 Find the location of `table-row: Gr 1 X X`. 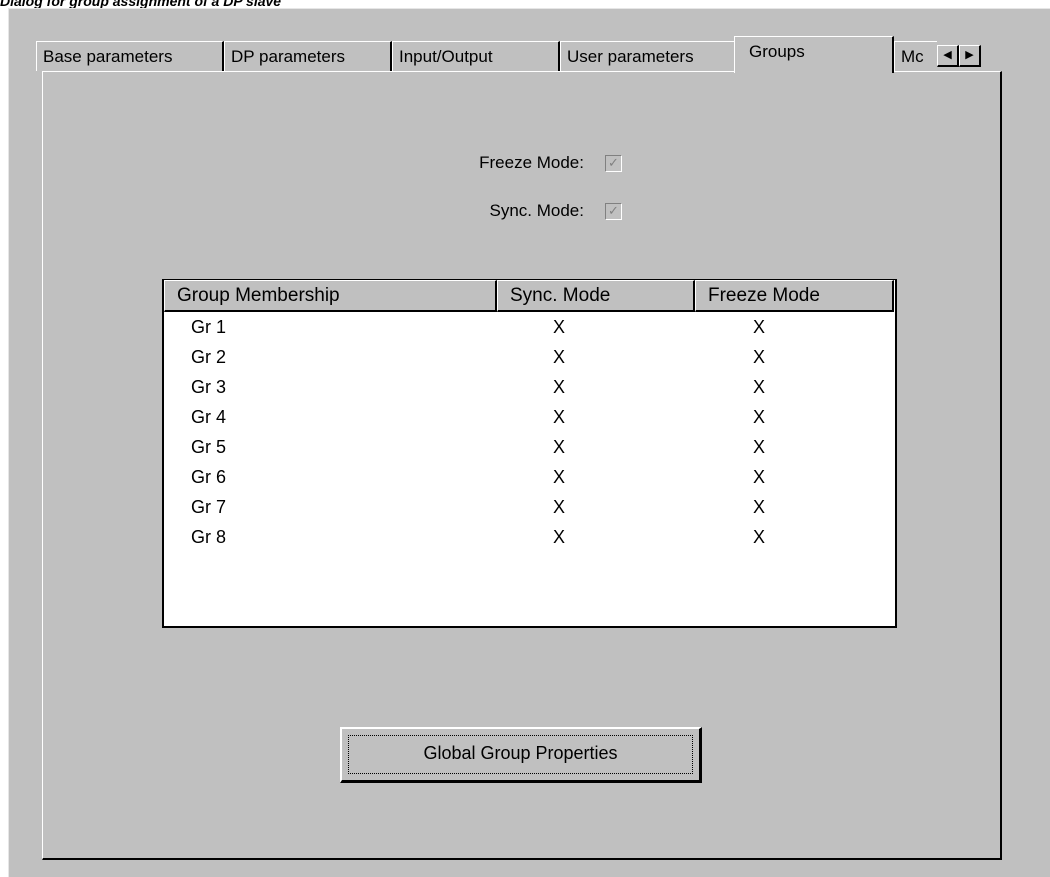

table-row: Gr 1 X X is located at coordinates (529, 327).